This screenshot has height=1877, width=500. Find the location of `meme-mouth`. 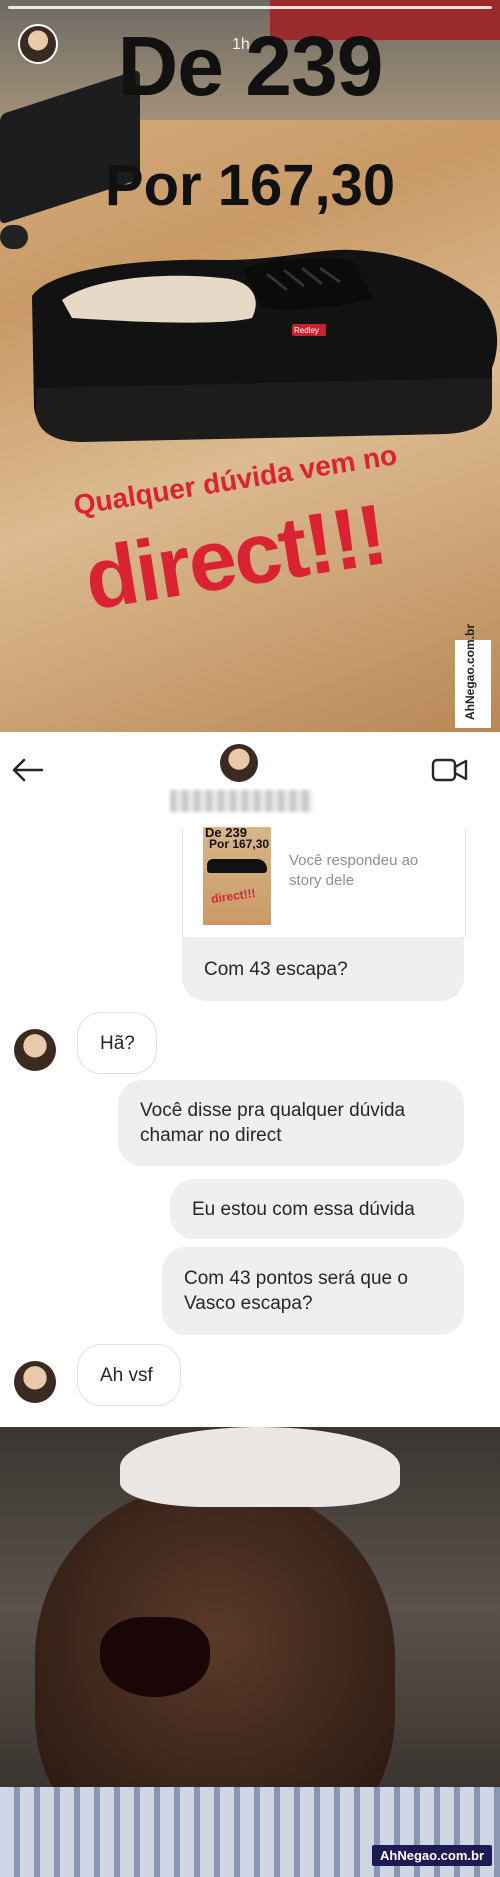

meme-mouth is located at coordinates (155, 1657).